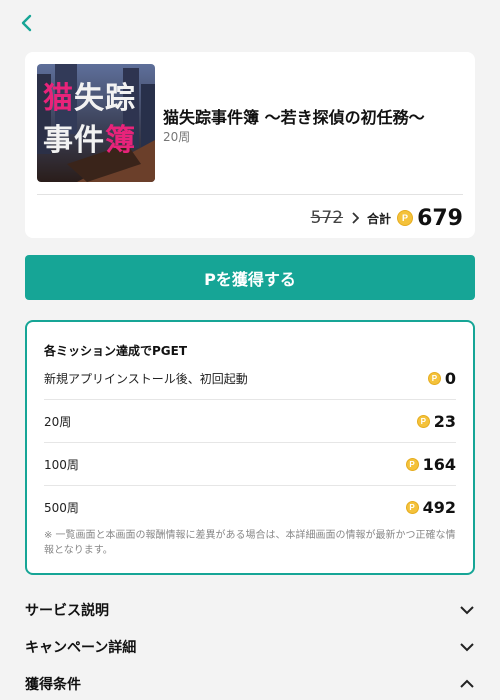 The width and height of the screenshot is (500, 700). I want to click on total-label: 合計, so click(379, 218).